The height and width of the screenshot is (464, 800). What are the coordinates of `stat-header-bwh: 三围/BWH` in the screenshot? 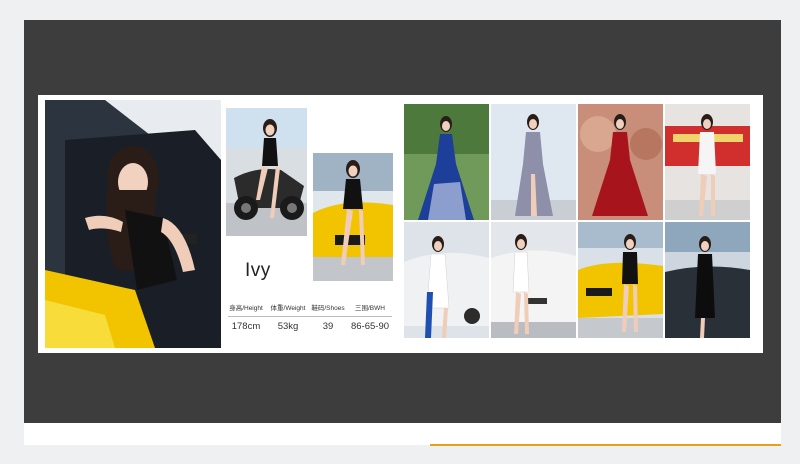 It's located at (370, 308).